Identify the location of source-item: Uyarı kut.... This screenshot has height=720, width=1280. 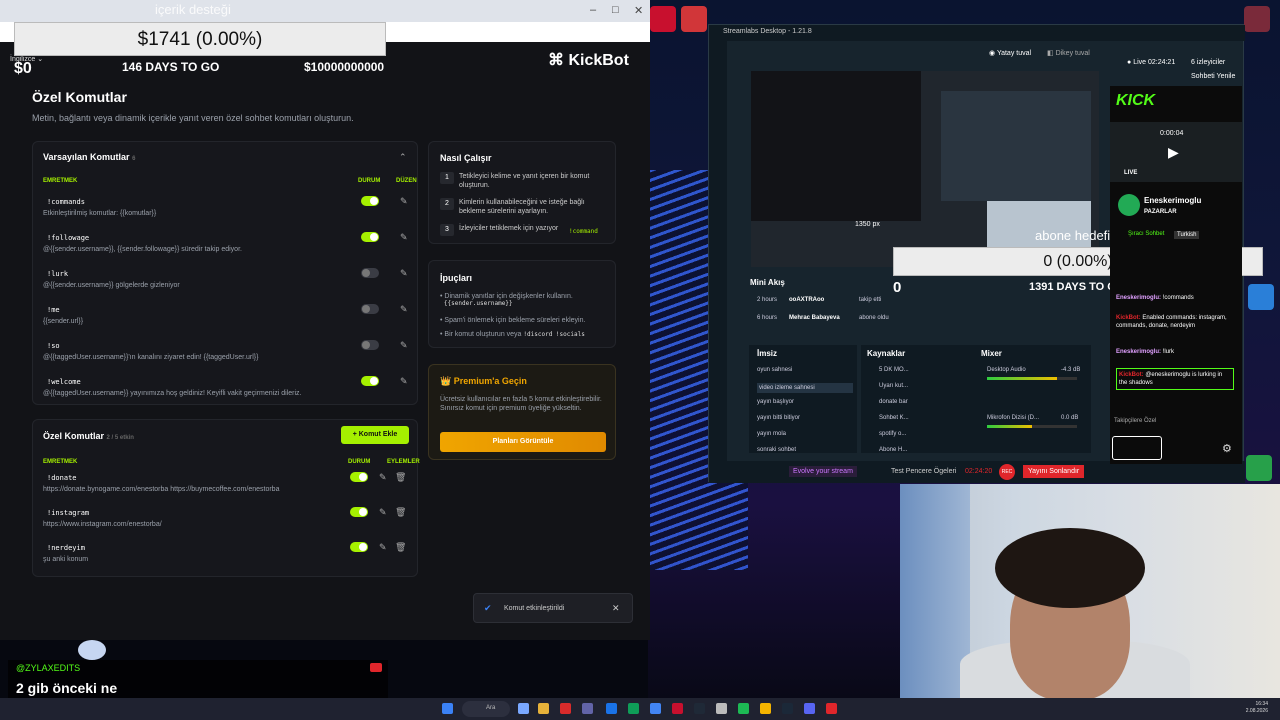
(893, 386).